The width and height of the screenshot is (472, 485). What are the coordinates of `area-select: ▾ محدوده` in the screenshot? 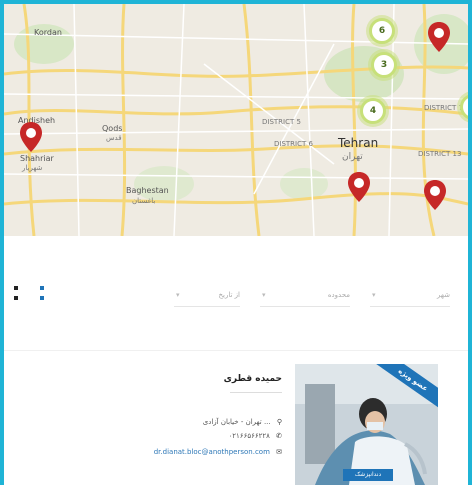 It's located at (305, 295).